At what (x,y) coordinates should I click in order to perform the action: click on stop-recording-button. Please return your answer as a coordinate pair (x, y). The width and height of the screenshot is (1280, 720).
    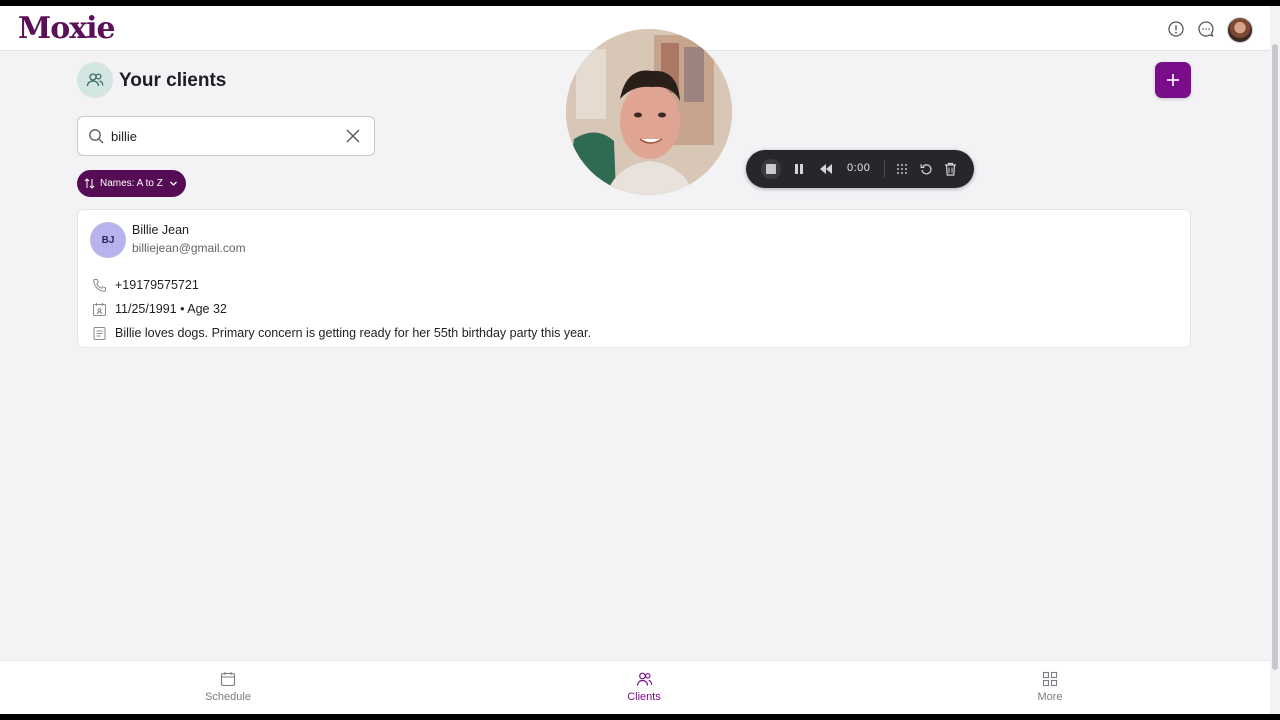
    Looking at the image, I should click on (771, 169).